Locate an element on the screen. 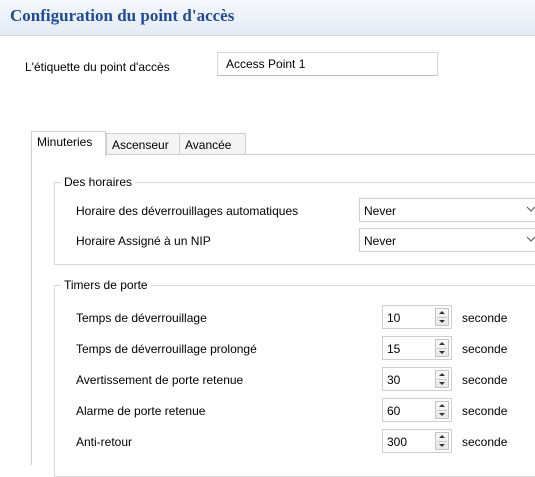  anti-passback-label: Anti-retour is located at coordinates (104, 442).